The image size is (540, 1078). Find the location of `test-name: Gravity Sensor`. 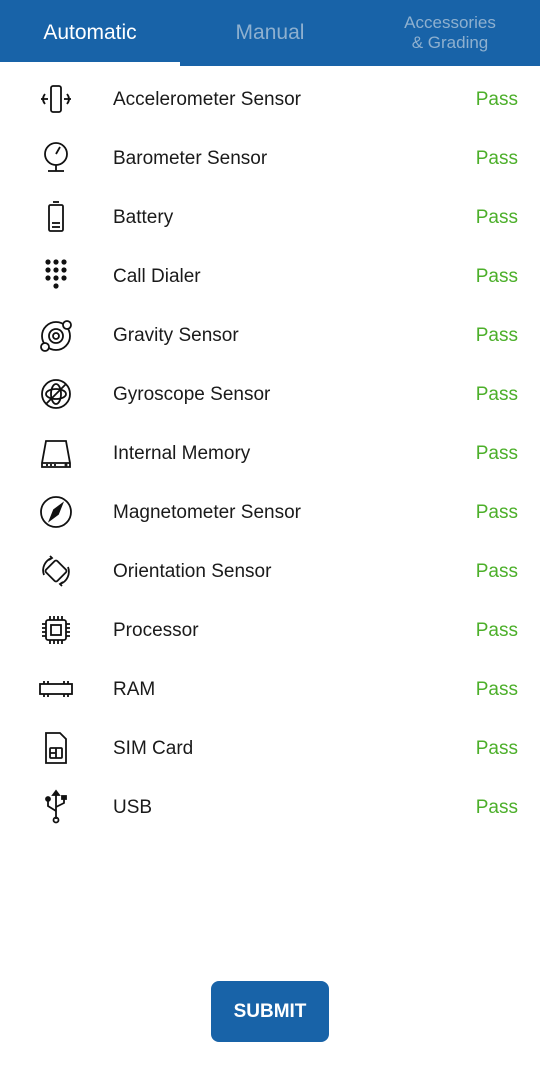

test-name: Gravity Sensor is located at coordinates (176, 335).